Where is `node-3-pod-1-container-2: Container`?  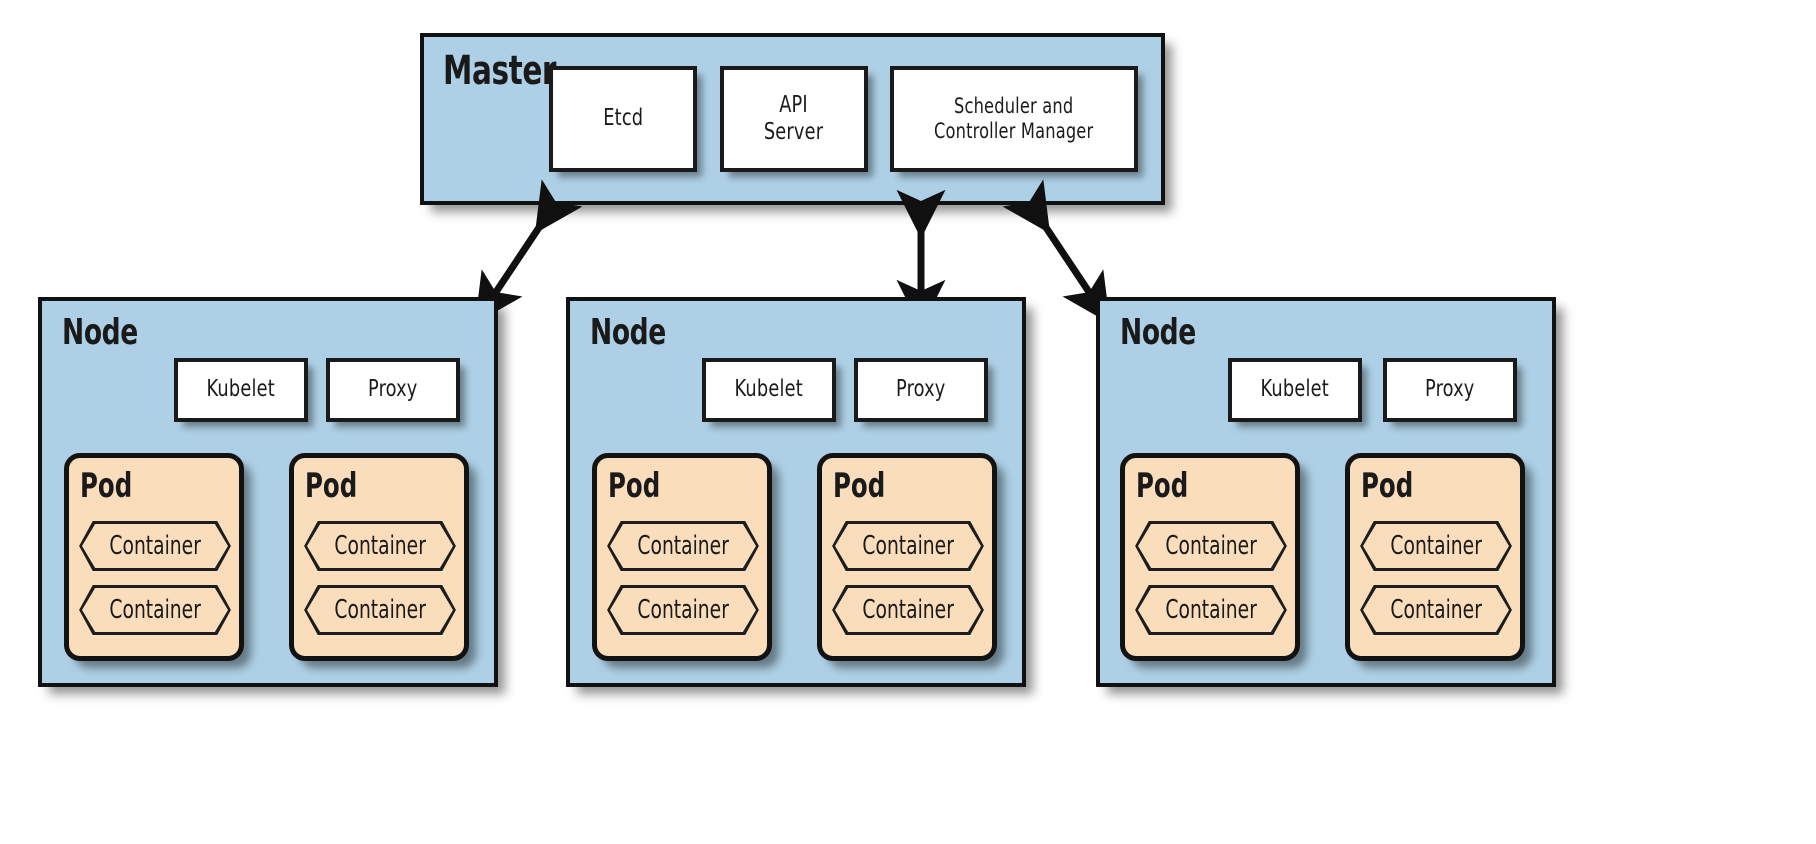
node-3-pod-1-container-2: Container is located at coordinates (1211, 610).